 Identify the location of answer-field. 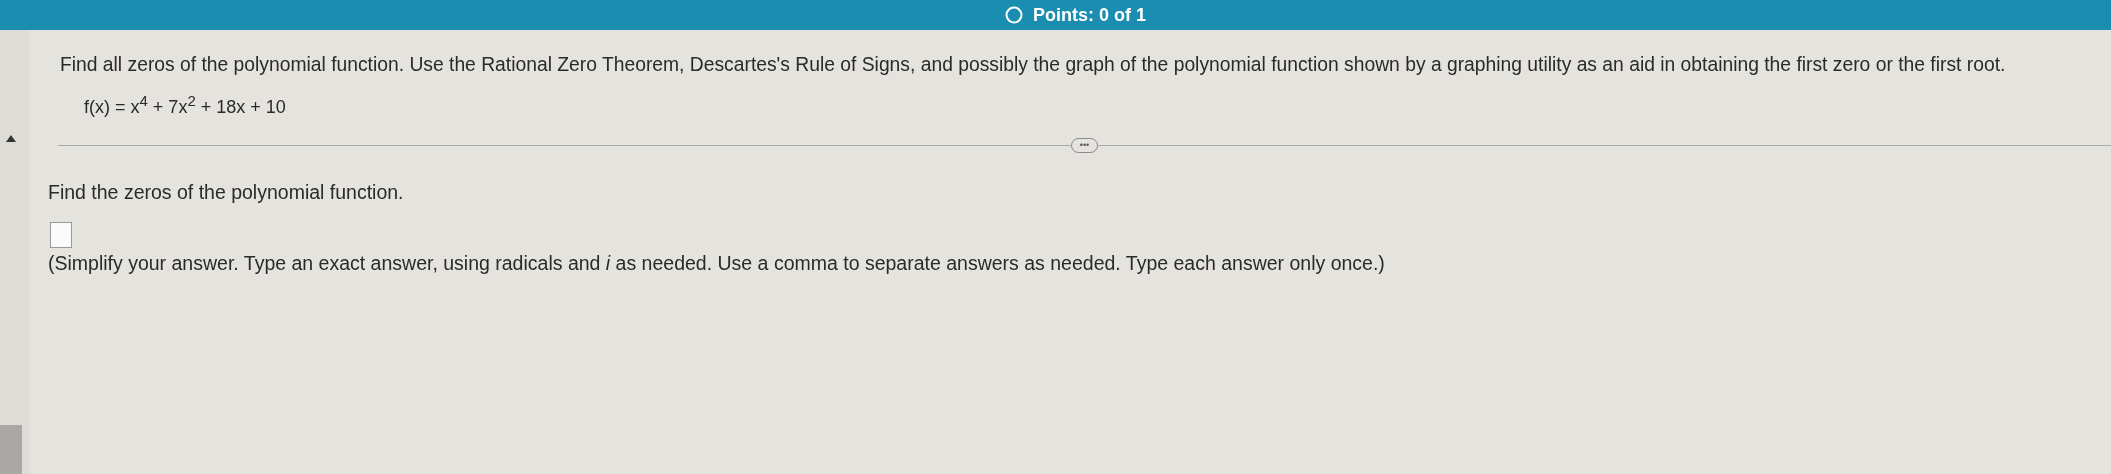
(61, 235).